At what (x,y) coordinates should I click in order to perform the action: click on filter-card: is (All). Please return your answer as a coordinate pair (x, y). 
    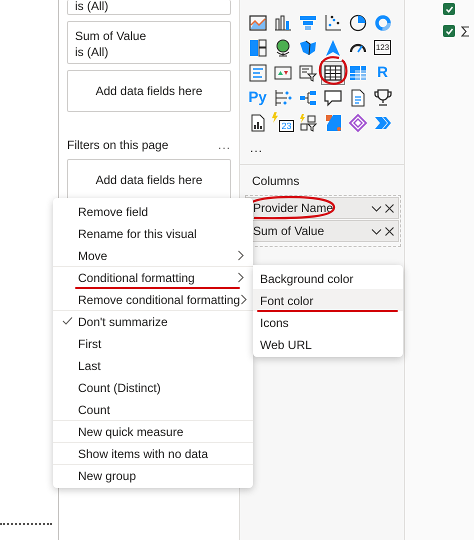
    Looking at the image, I should click on (149, 7).